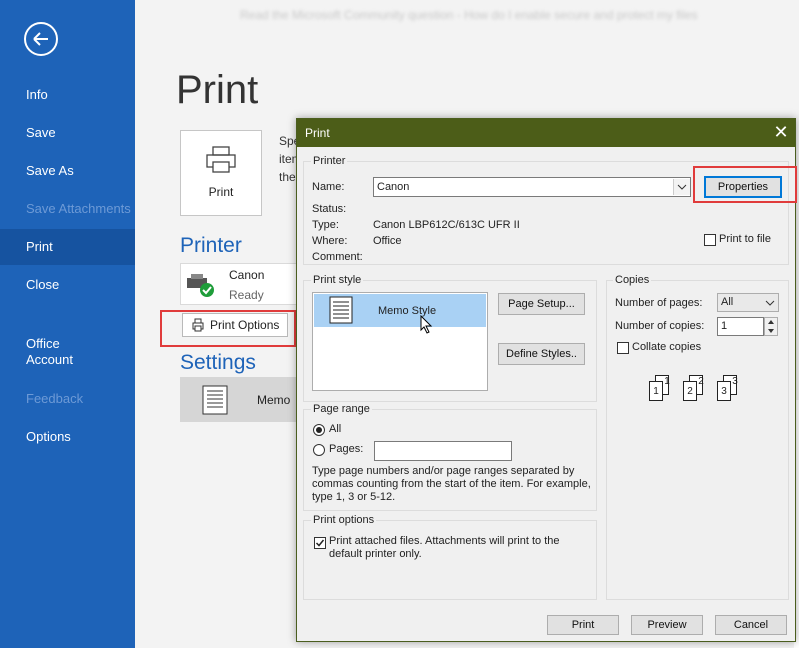  What do you see at coordinates (337, 257) in the screenshot?
I see `comment-label: Comment:` at bounding box center [337, 257].